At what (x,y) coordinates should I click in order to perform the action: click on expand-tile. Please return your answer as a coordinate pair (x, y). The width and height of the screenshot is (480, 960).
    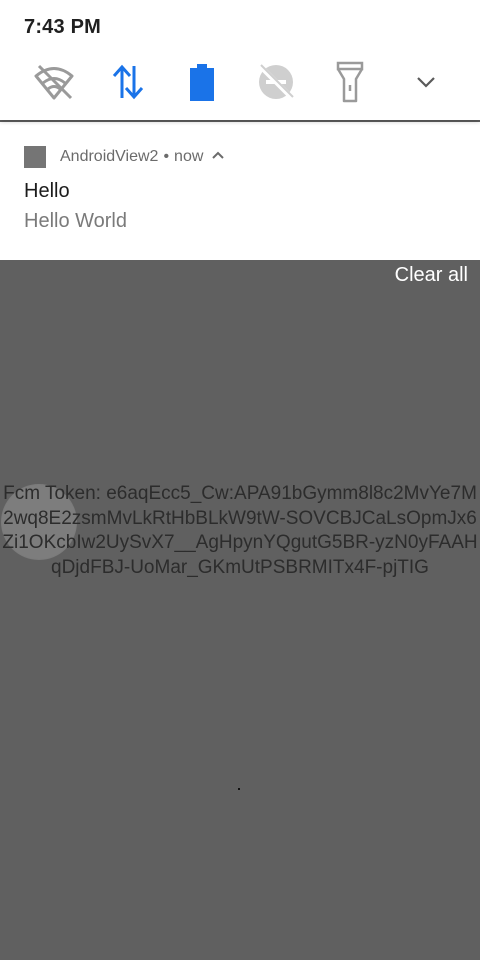
    Looking at the image, I should click on (426, 82).